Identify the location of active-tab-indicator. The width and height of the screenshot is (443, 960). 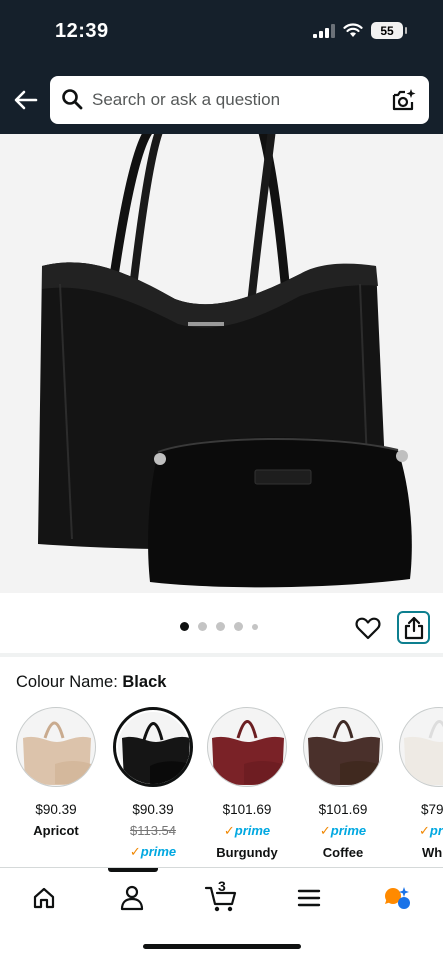
(133, 870).